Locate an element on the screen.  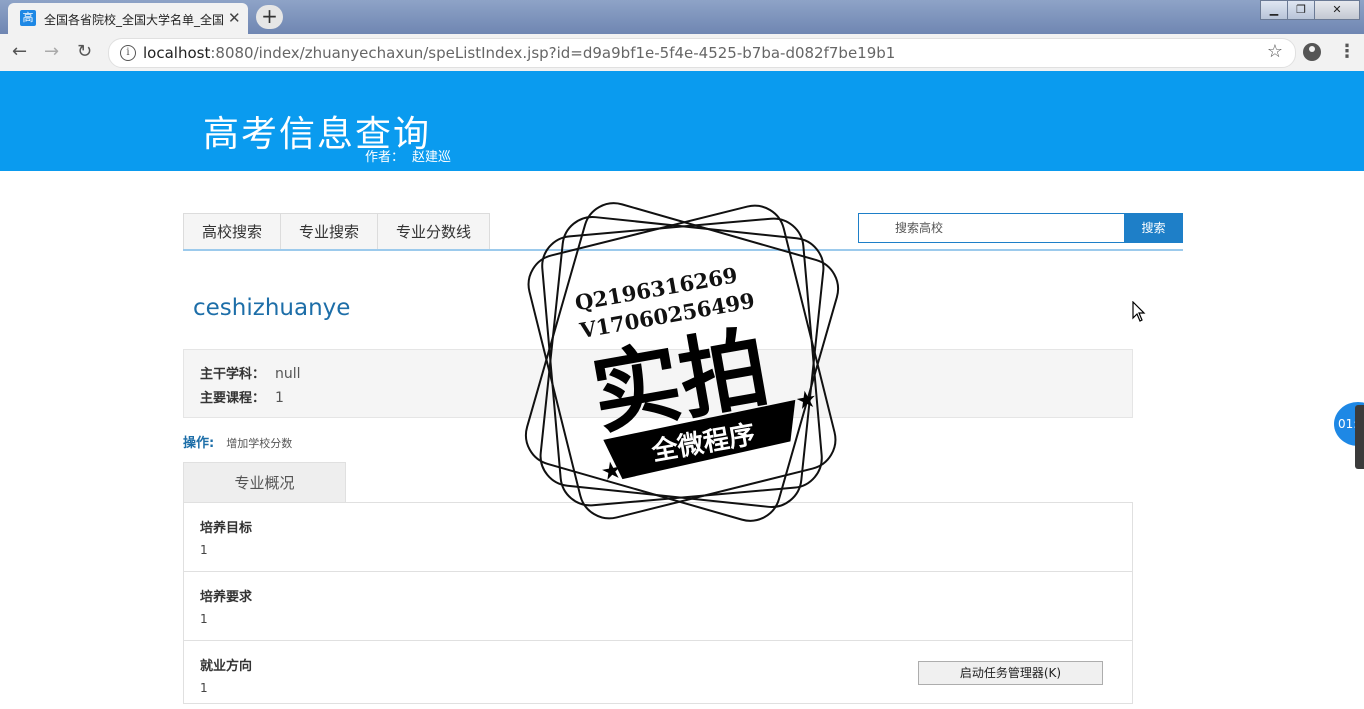
browser-tab: 高 全国各省院校_全国大学名单_全国 ✕ is located at coordinates (128, 18).